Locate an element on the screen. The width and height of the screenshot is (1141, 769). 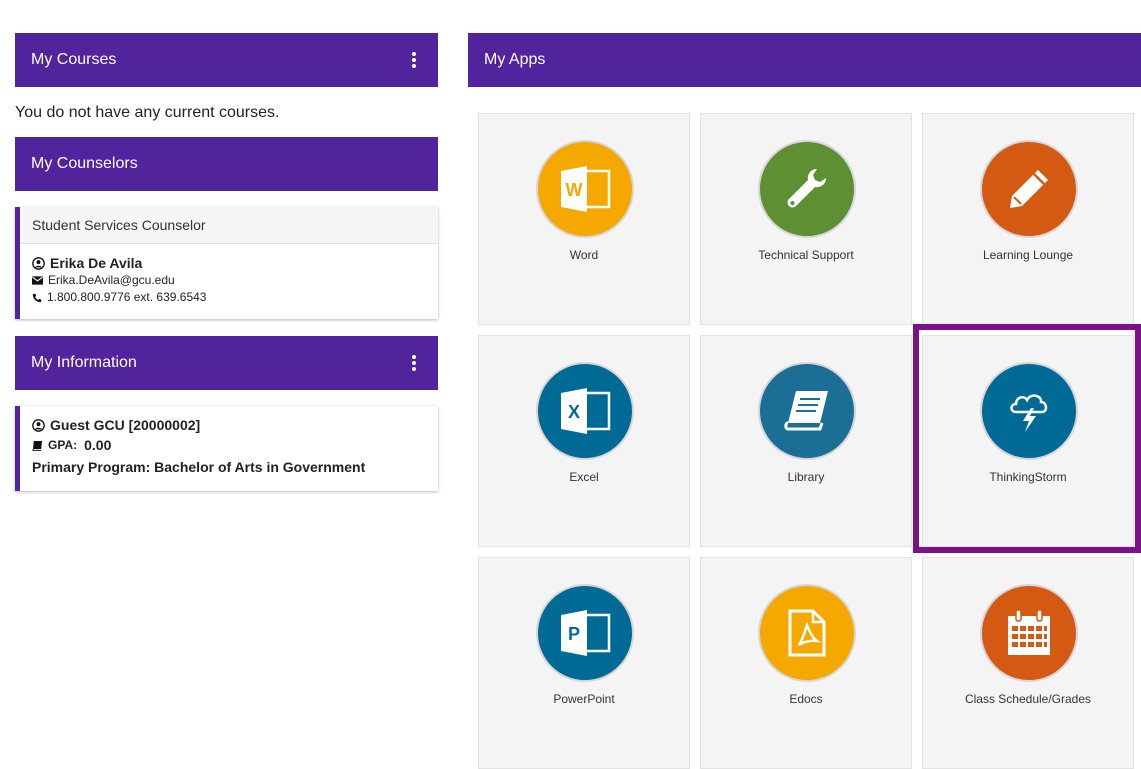
app-tile-thinkingstorm: ThinkingStorm is located at coordinates (1028, 441).